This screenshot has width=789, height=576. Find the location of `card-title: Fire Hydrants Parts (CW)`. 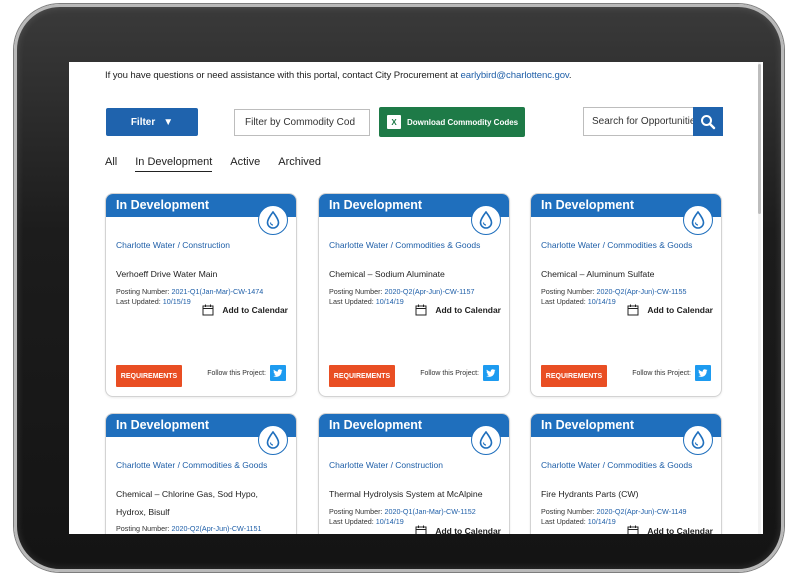

card-title: Fire Hydrants Parts (CW) is located at coordinates (590, 494).